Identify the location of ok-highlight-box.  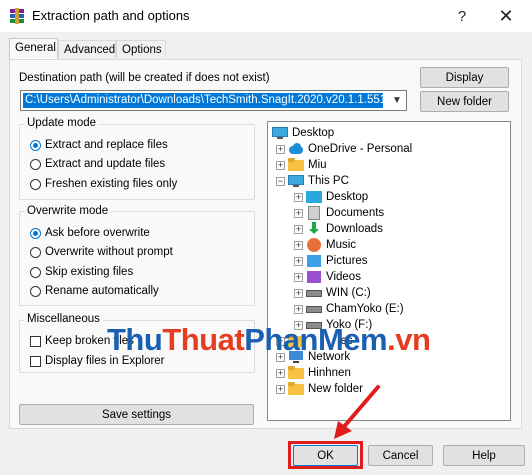
(325, 455).